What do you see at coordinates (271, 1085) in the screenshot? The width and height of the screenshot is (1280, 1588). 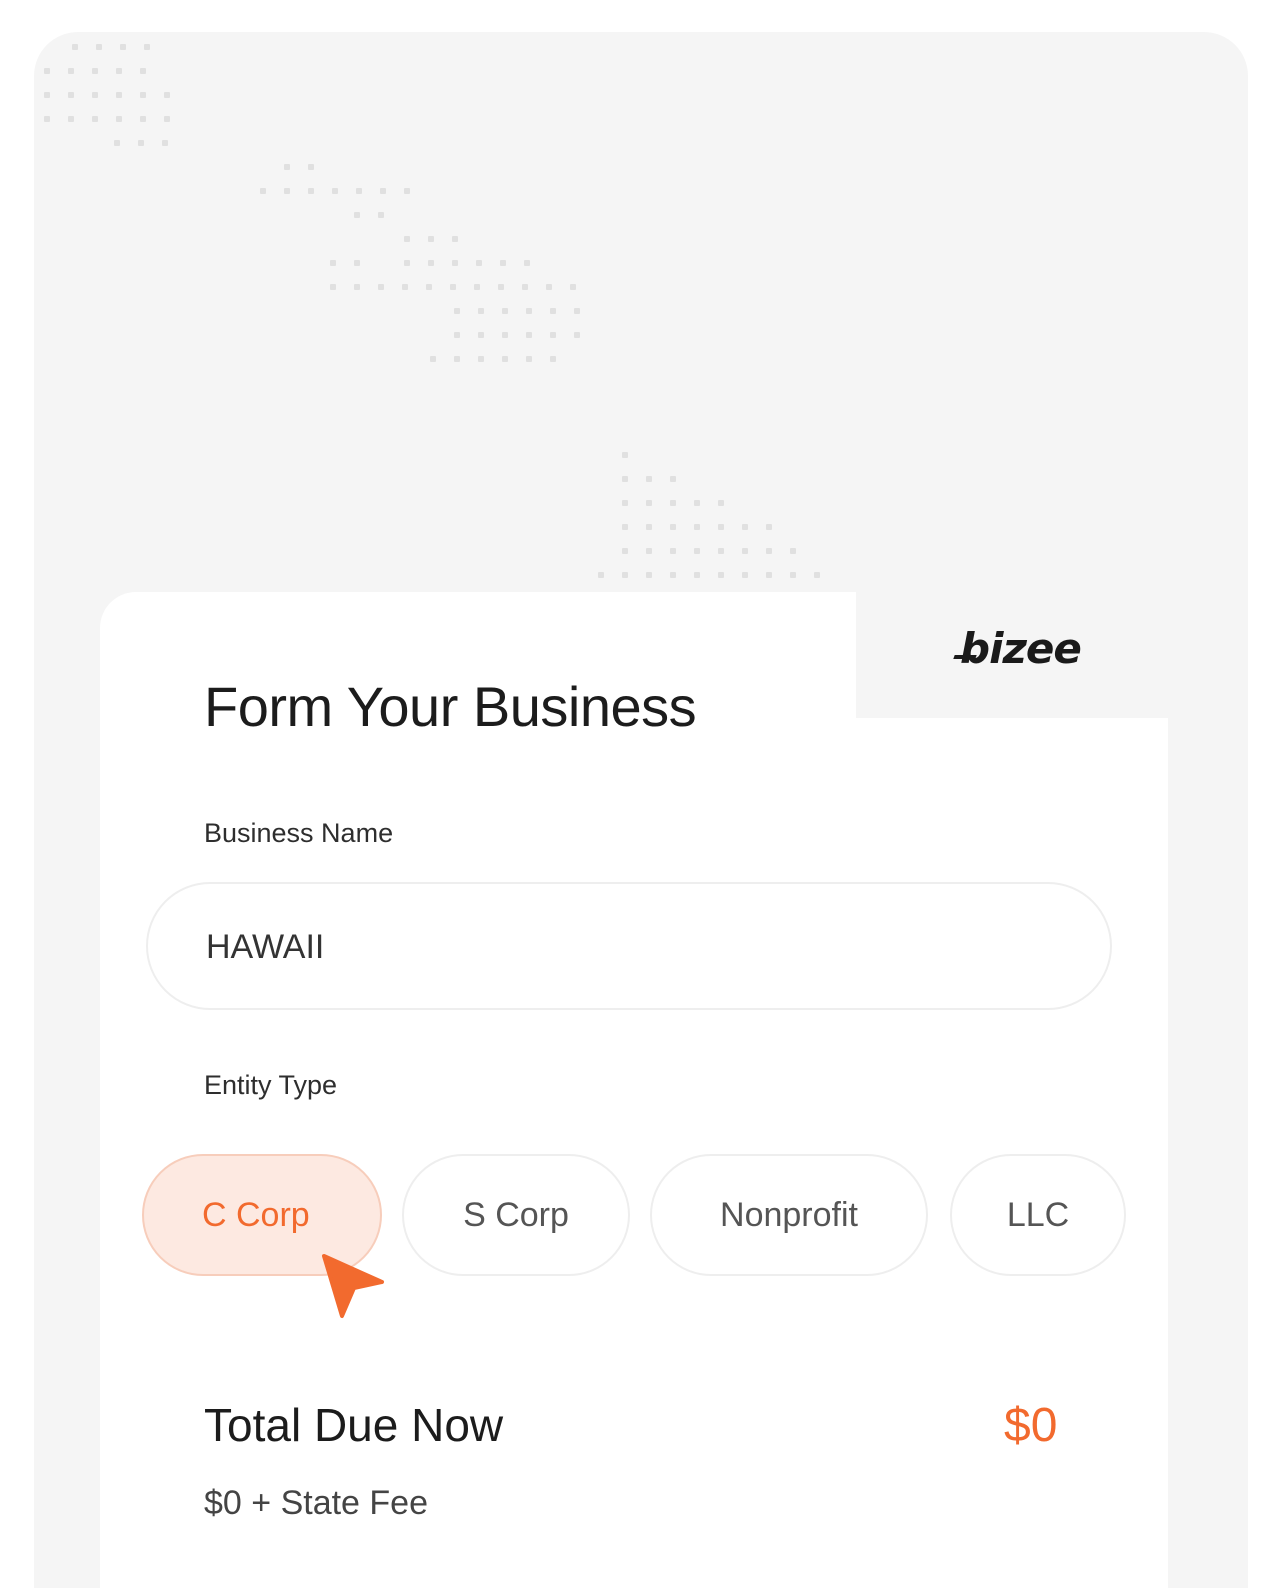 I see `entity-type-label: Entity Type` at bounding box center [271, 1085].